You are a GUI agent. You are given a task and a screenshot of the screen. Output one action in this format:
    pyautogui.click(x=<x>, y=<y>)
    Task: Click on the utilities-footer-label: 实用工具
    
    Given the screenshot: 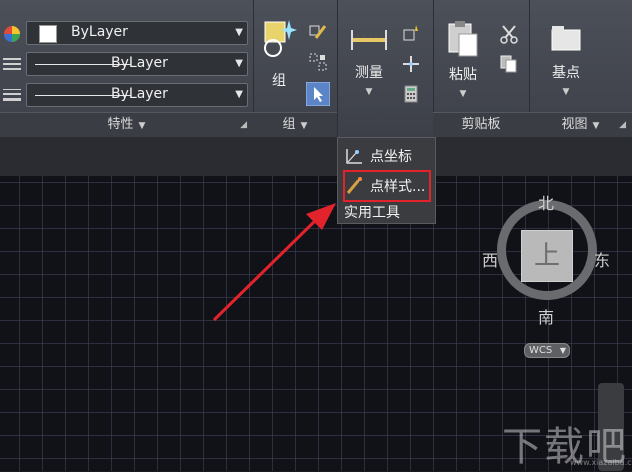 What is the action you would take?
    pyautogui.click(x=372, y=213)
    